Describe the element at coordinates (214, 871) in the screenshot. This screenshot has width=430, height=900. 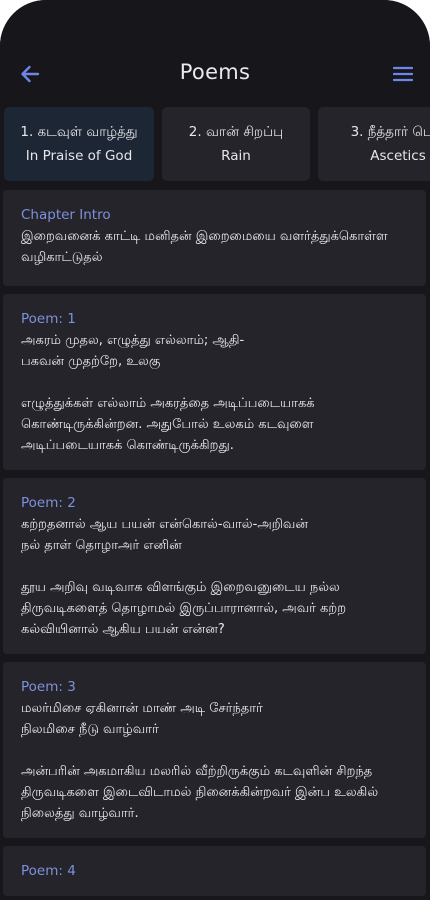
I see `poem-card: Poem: 4` at that location.